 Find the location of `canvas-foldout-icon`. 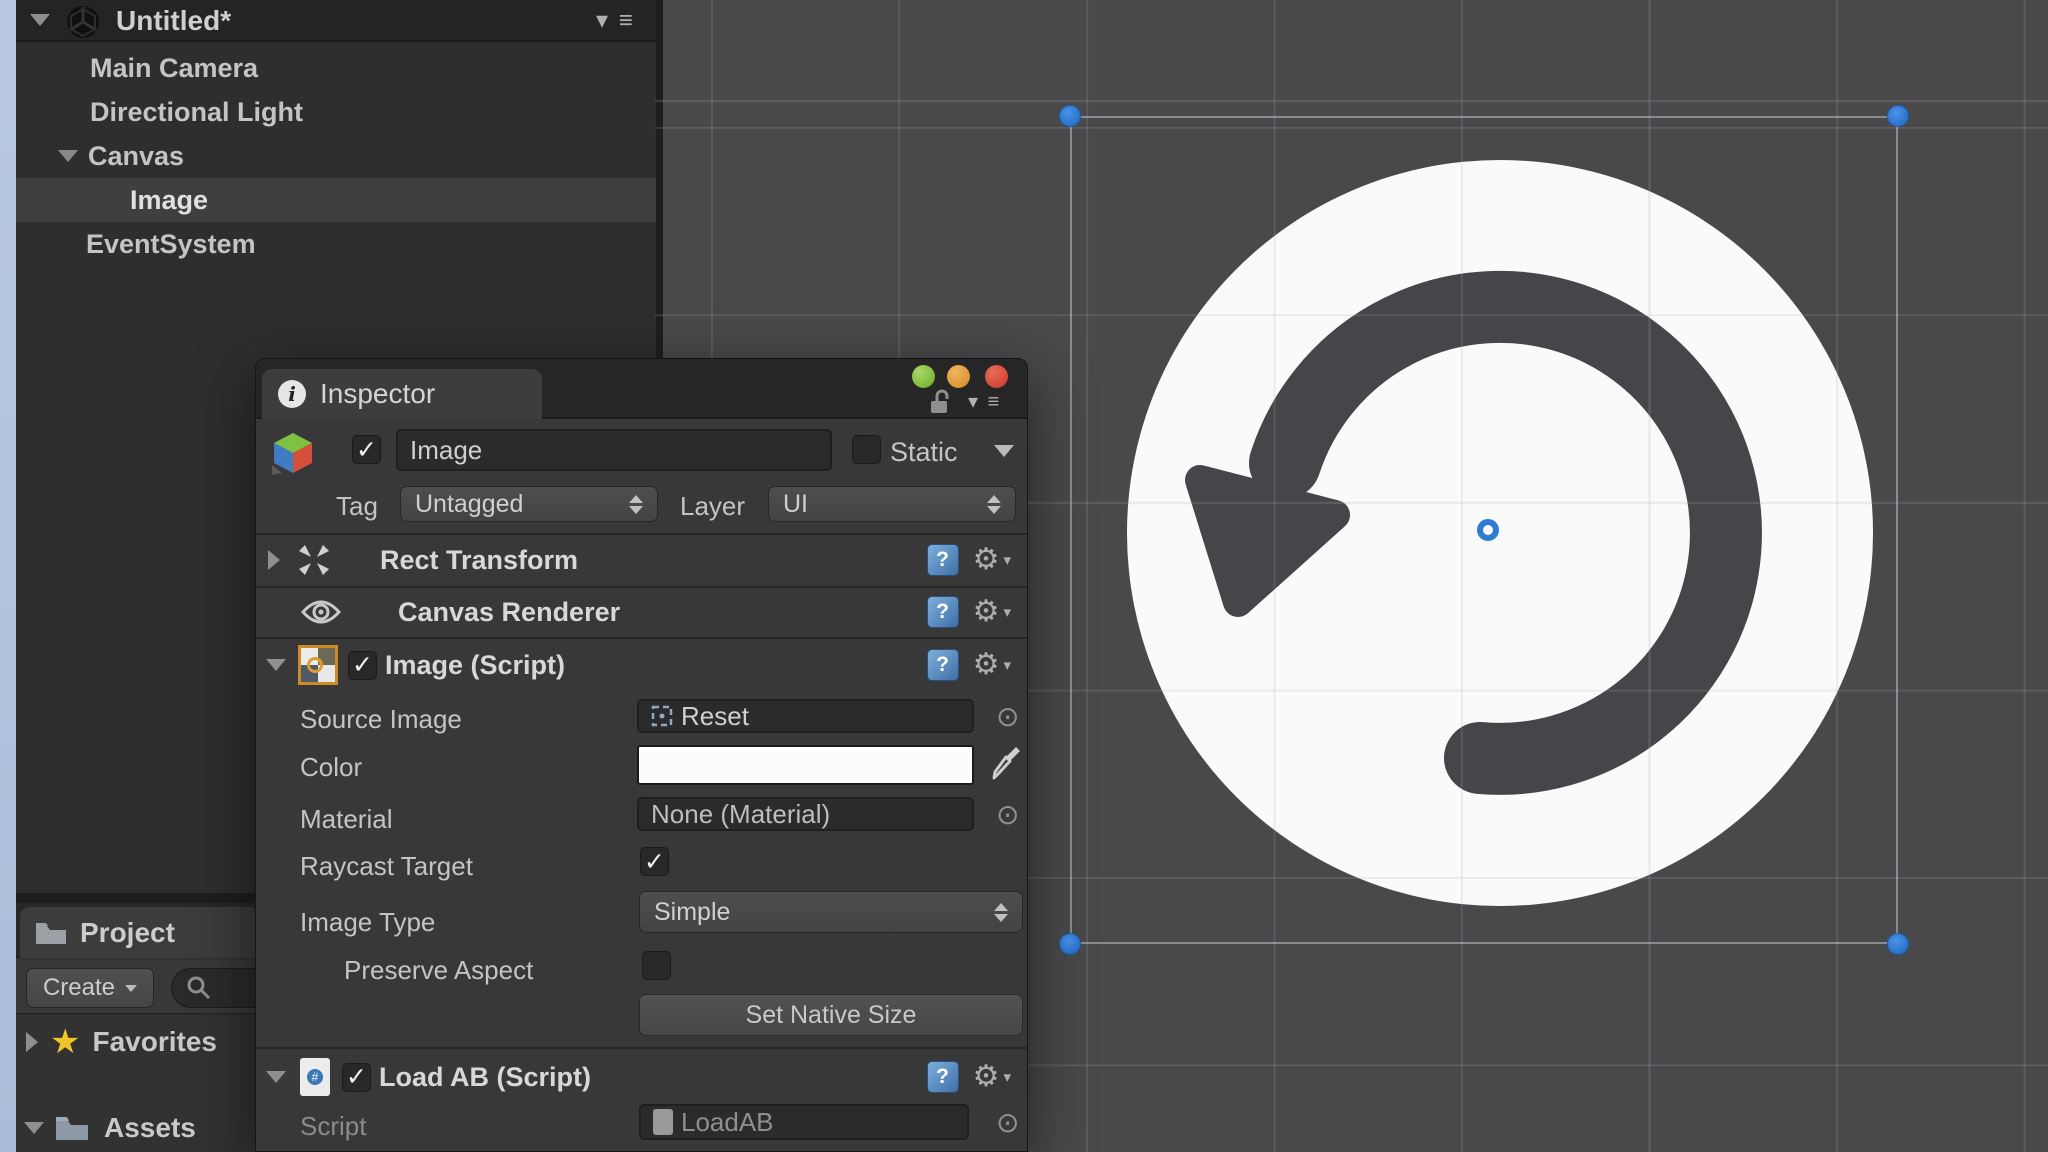

canvas-foldout-icon is located at coordinates (68, 156).